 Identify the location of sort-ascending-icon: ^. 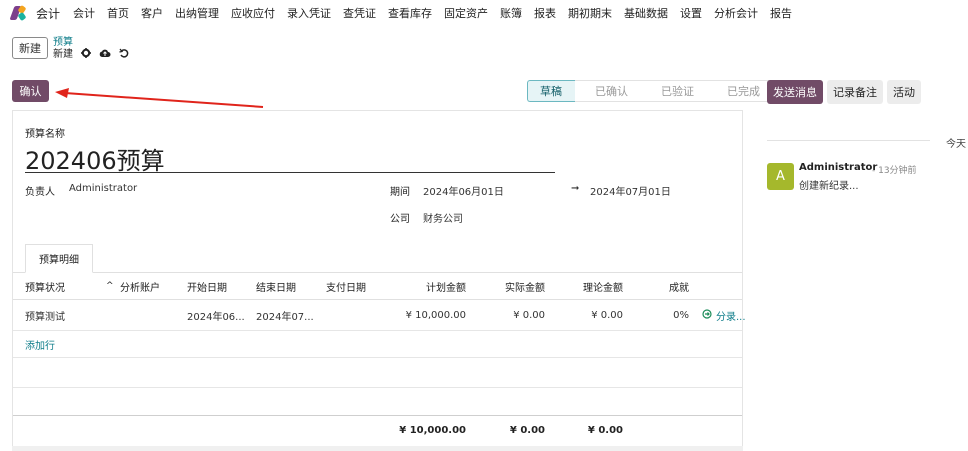
(110, 286).